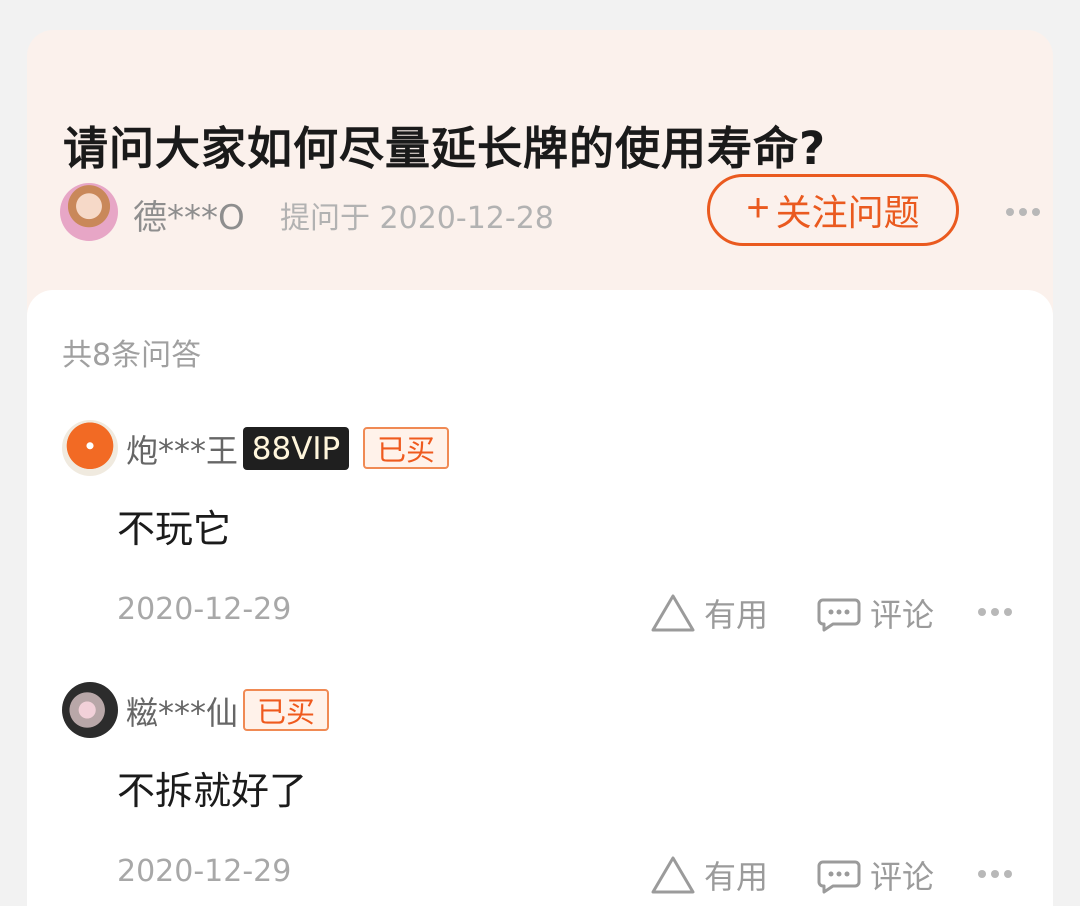  Describe the element at coordinates (174, 529) in the screenshot. I see `answer-text: 不玩它` at that location.